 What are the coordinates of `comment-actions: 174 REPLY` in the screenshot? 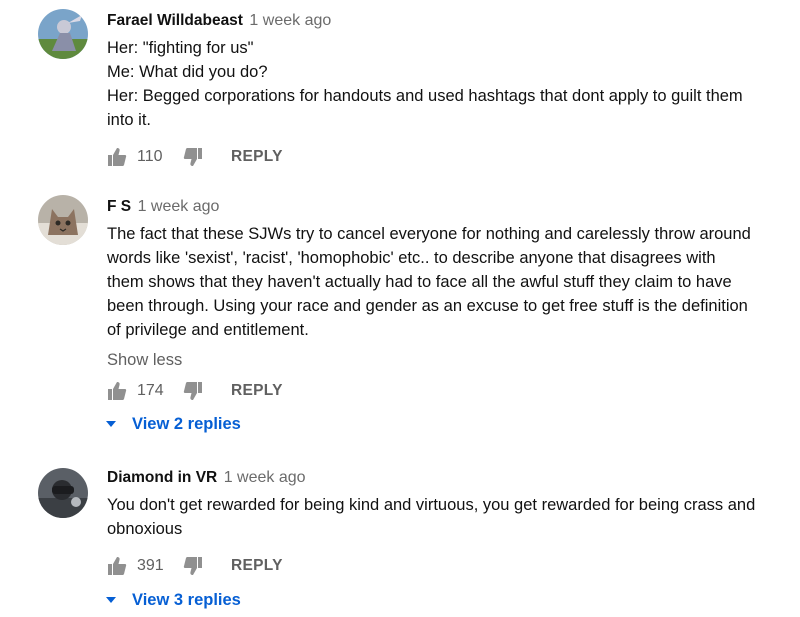 It's located at (195, 391).